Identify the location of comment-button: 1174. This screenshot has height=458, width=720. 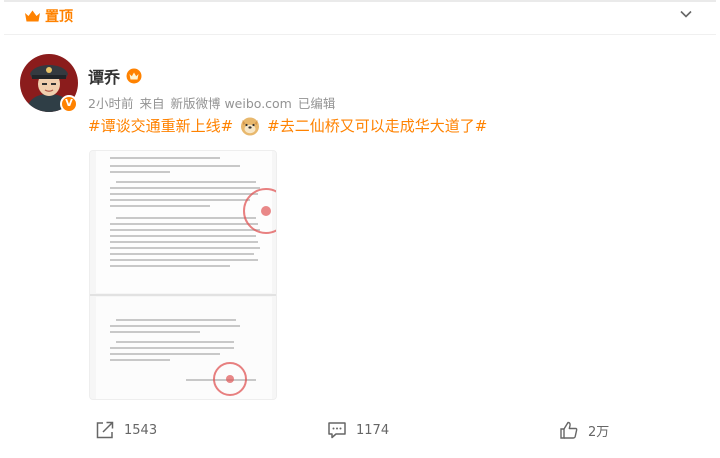
(358, 430).